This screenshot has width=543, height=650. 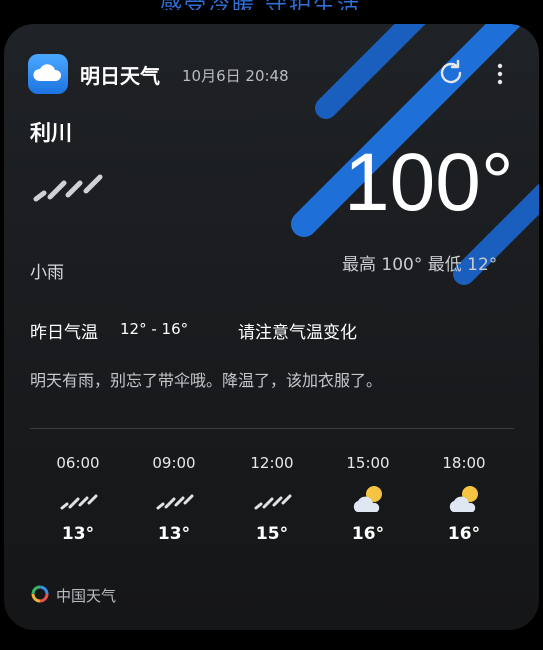 I want to click on app-name: 明日天气, so click(x=120, y=76).